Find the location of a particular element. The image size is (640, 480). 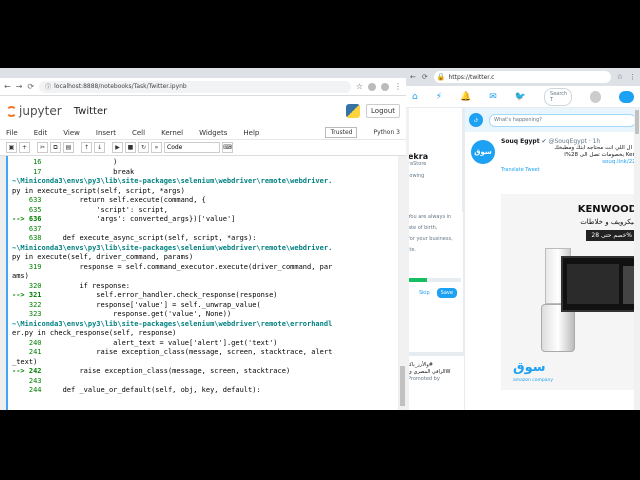

stop-icon: ■ is located at coordinates (130, 147).